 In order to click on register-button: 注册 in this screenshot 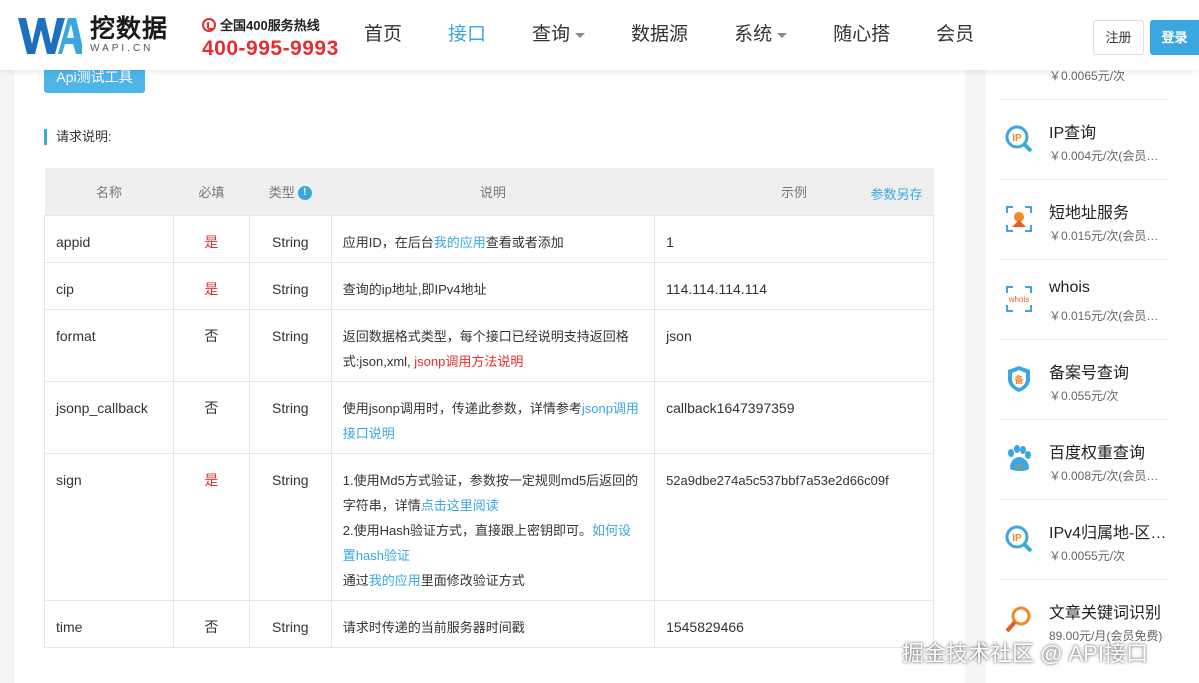, I will do `click(1118, 37)`.